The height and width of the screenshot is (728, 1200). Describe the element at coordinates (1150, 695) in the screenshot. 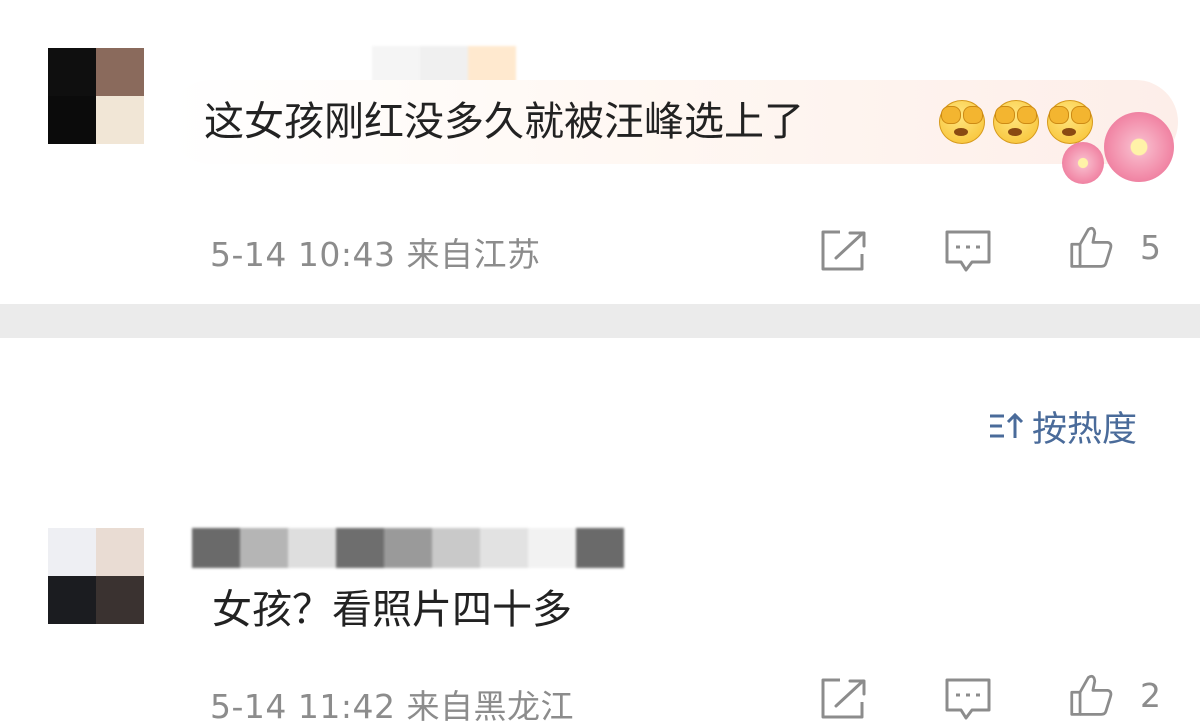

I see `like-count: 2` at that location.